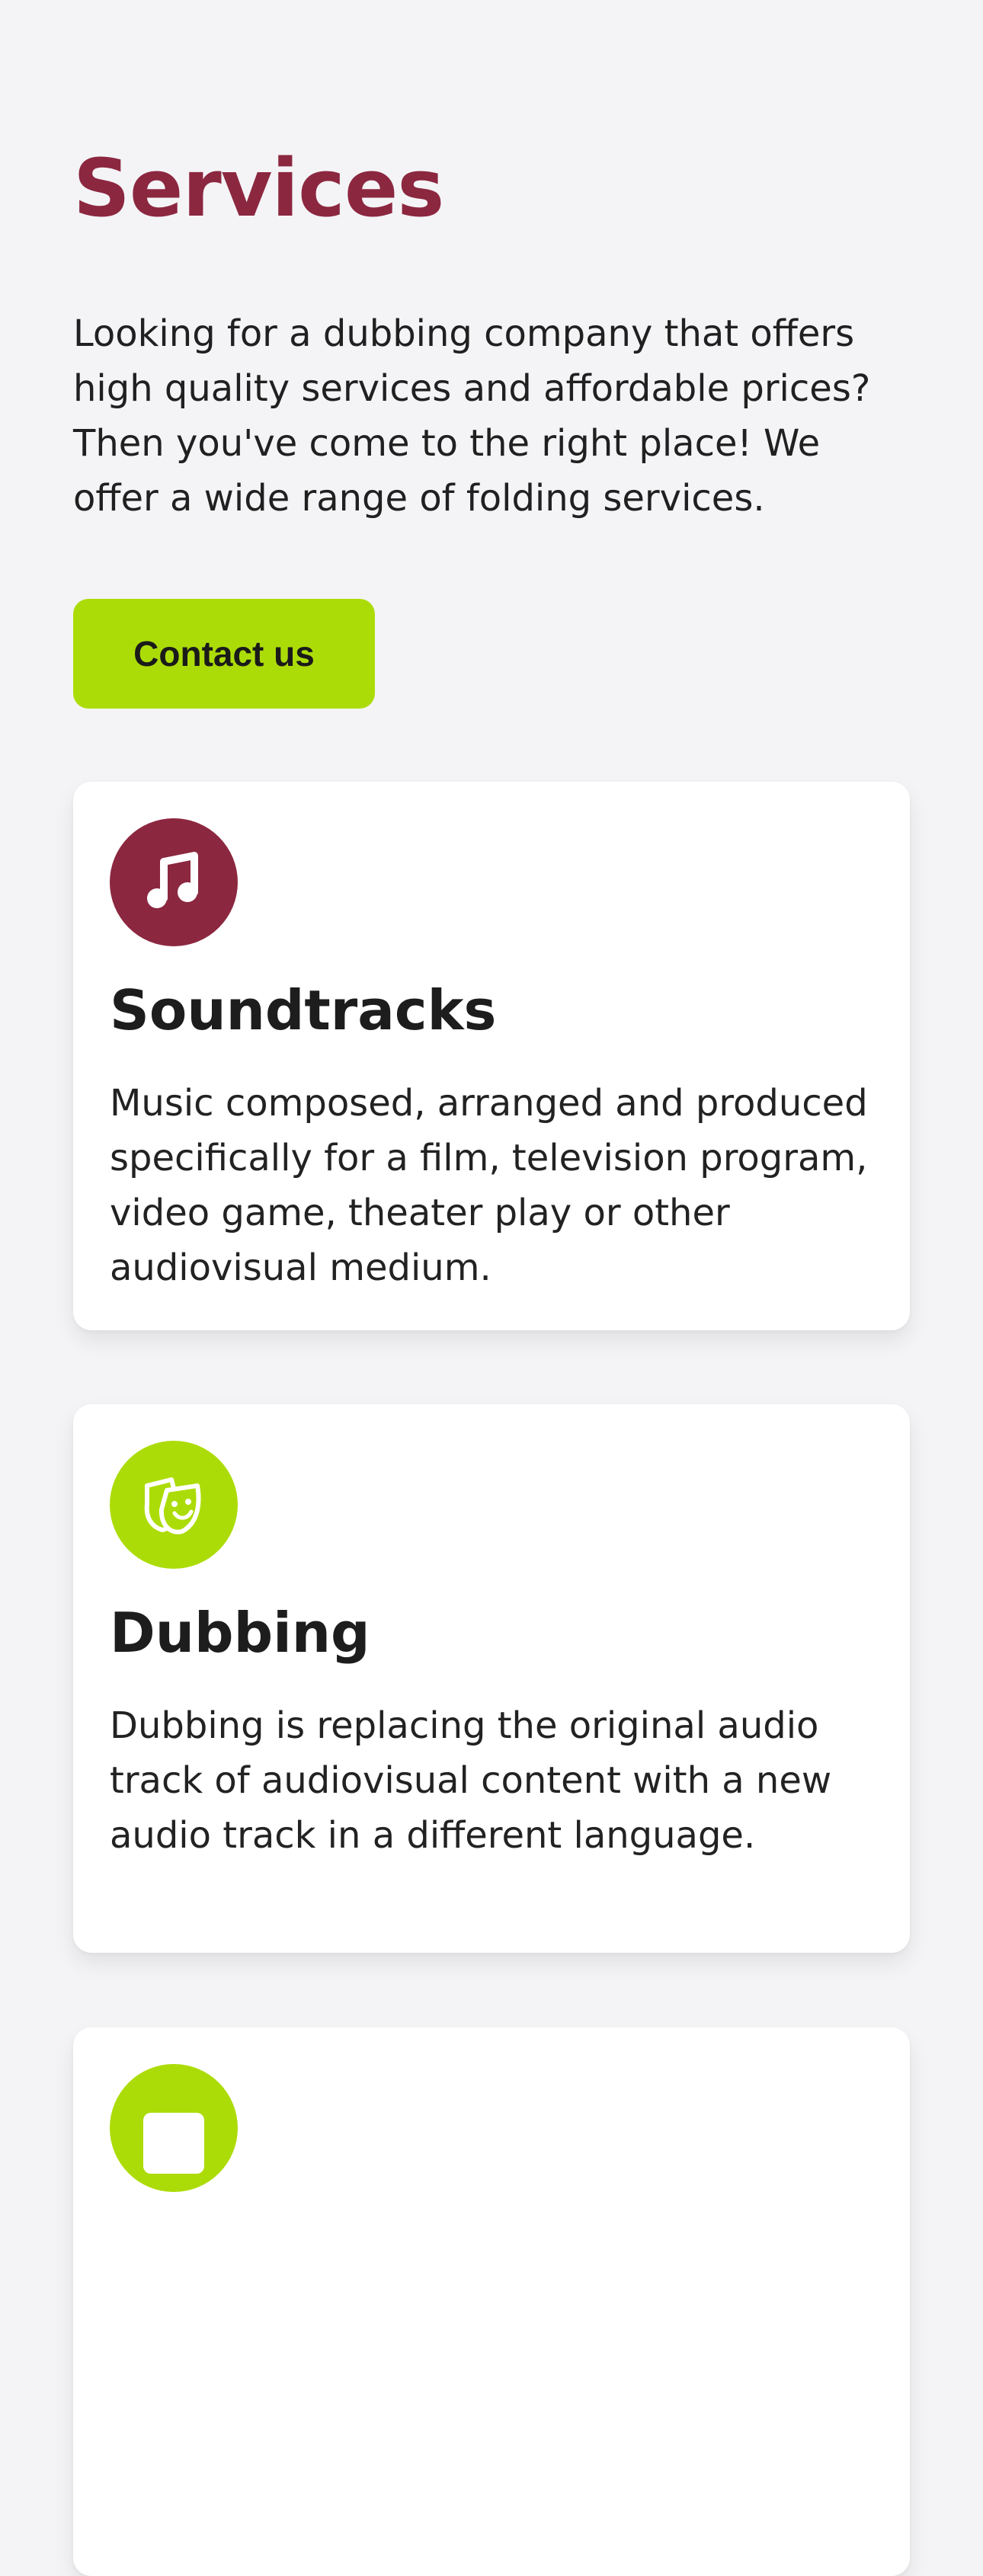 This screenshot has width=983, height=2576. Describe the element at coordinates (258, 188) in the screenshot. I see `page-title: Services` at that location.